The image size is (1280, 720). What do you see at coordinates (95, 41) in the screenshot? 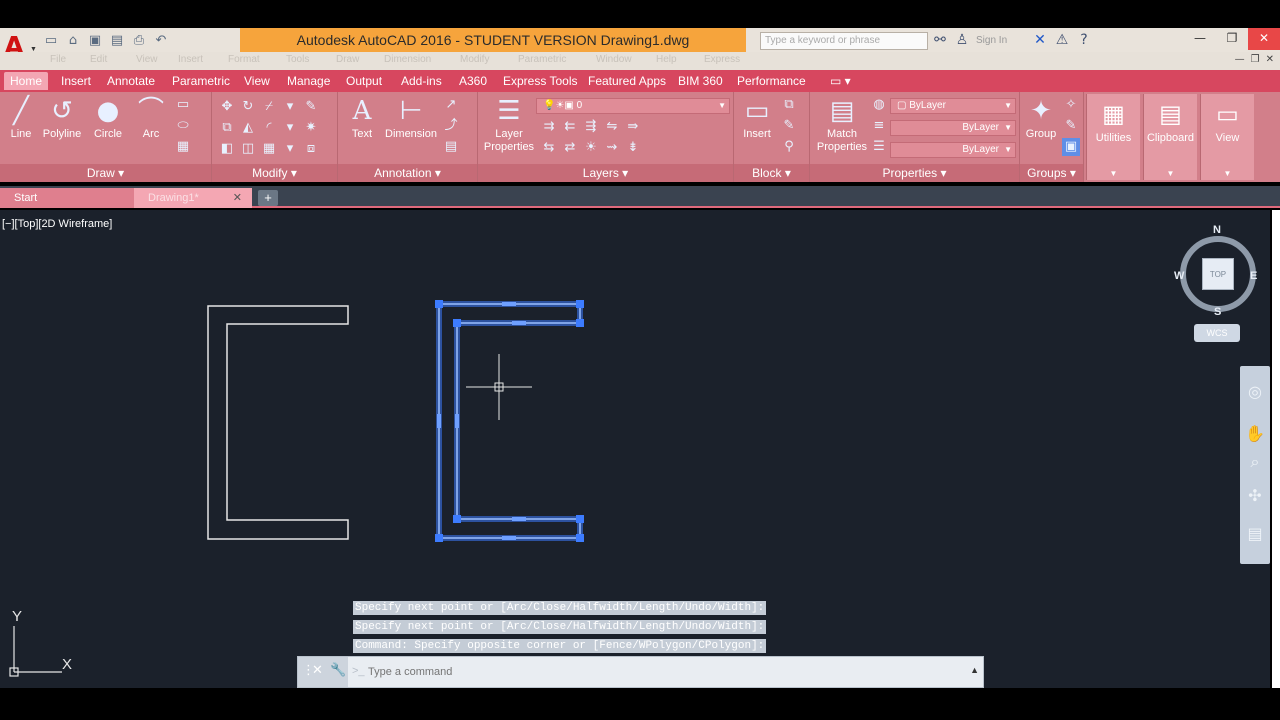
I see `save-icon: ▣` at bounding box center [95, 41].